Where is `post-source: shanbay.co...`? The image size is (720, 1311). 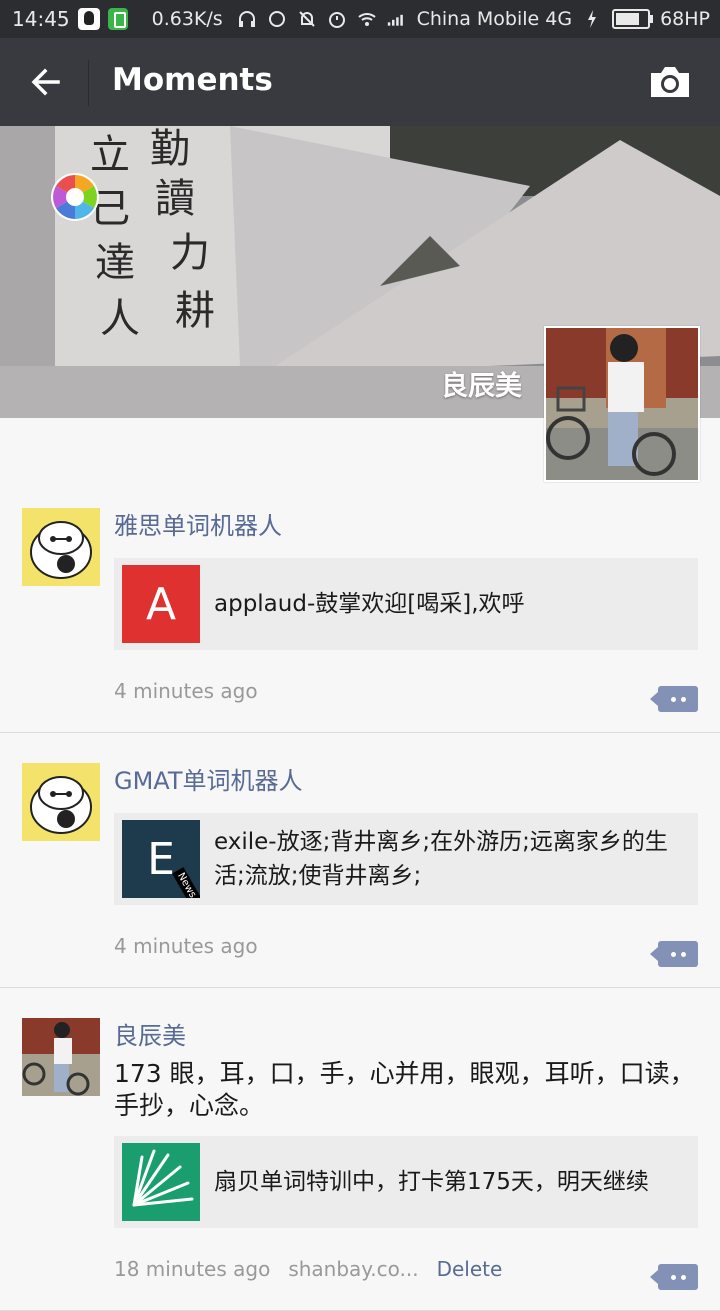 post-source: shanbay.co... is located at coordinates (353, 1269).